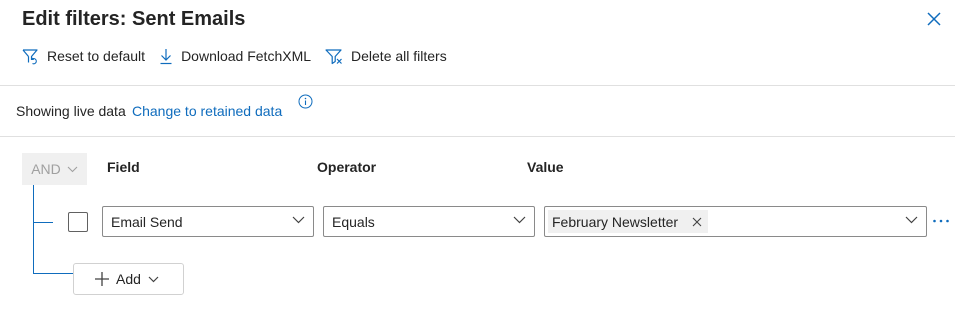  Describe the element at coordinates (134, 19) in the screenshot. I see `dialog-title: Edit filters: Sent Emails` at that location.